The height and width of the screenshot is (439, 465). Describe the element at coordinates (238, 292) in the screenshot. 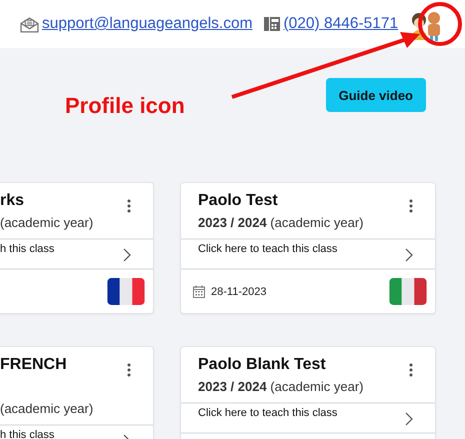

I see `class-date: 28-11-2023` at that location.